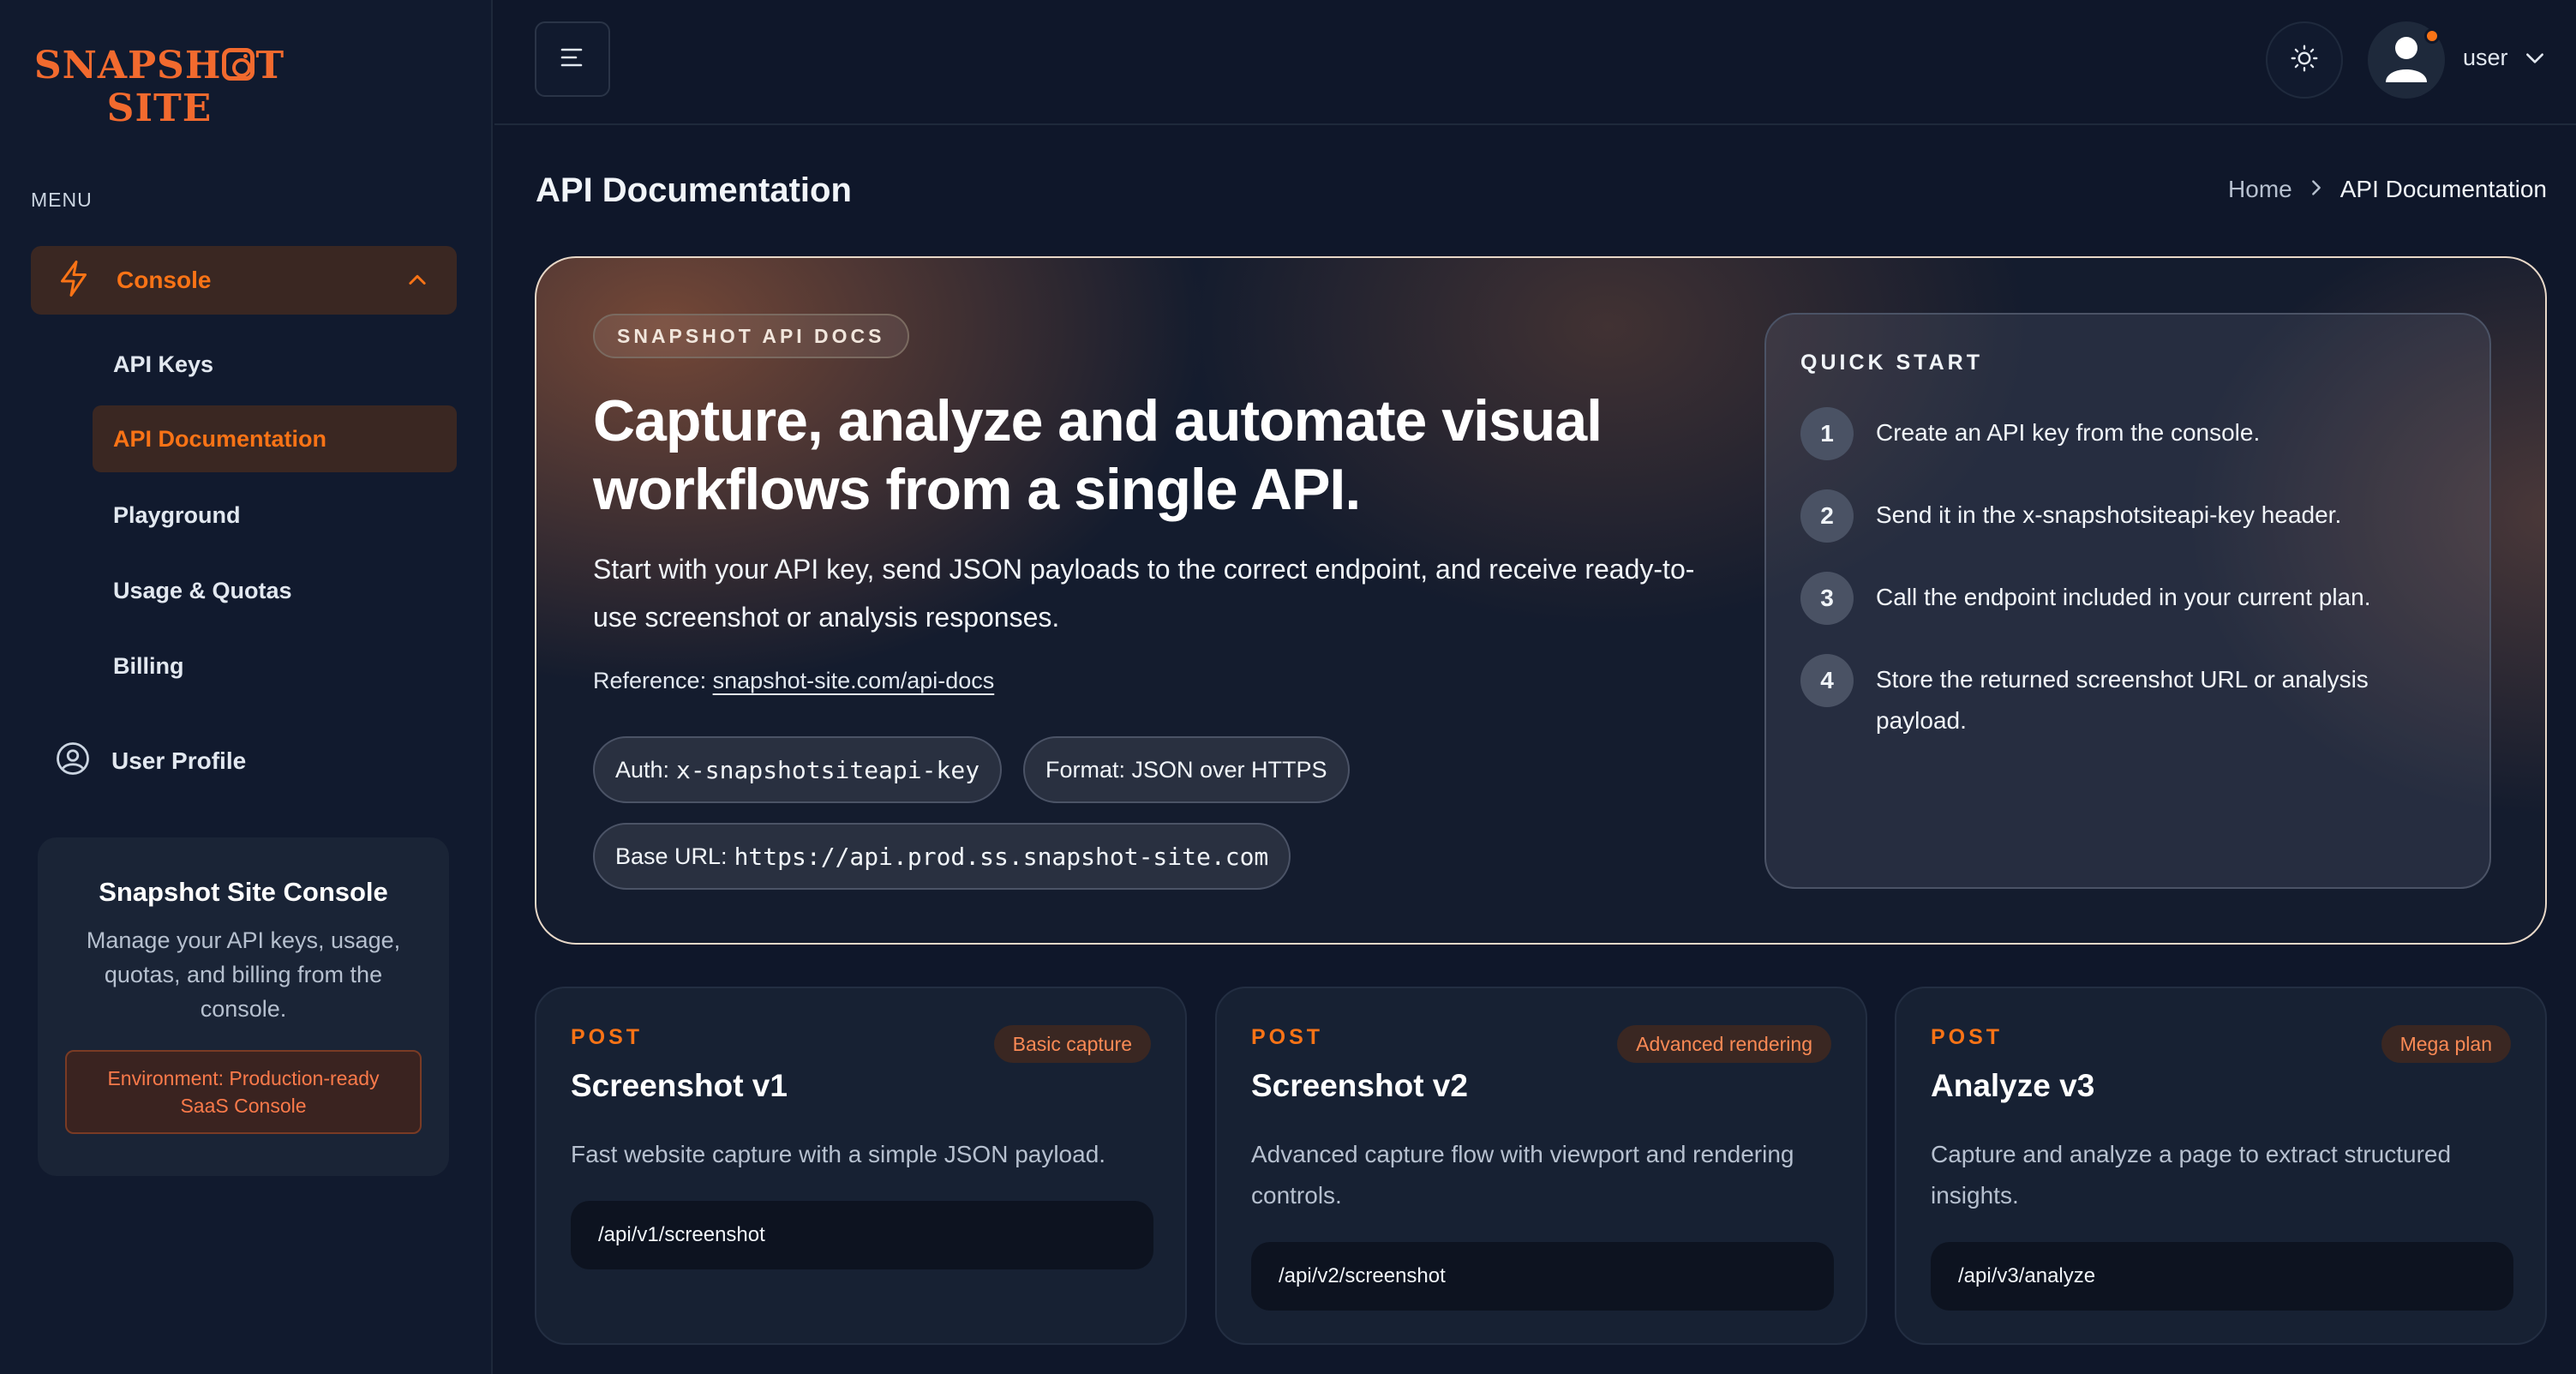 Image resolution: width=2576 pixels, height=1374 pixels. Describe the element at coordinates (2260, 189) in the screenshot. I see `breadcrumb-home-link: Home` at that location.